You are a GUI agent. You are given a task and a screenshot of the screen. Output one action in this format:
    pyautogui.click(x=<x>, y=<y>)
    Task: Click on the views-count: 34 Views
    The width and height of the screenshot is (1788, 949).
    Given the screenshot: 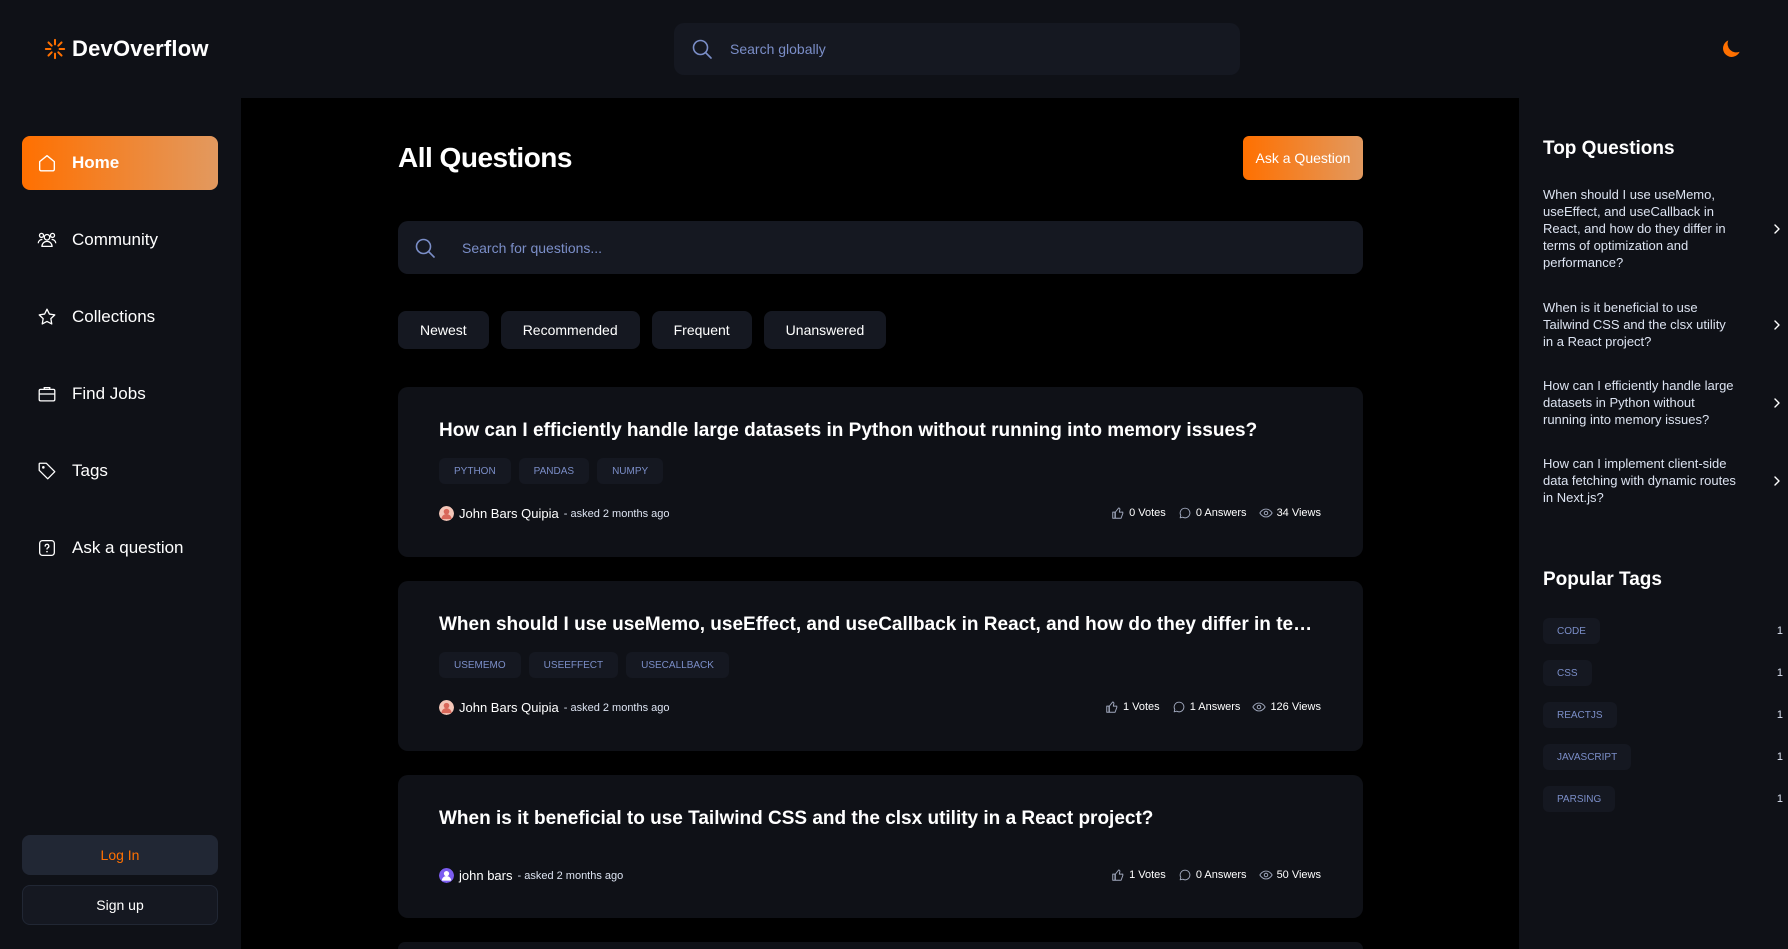 What is the action you would take?
    pyautogui.click(x=1298, y=513)
    